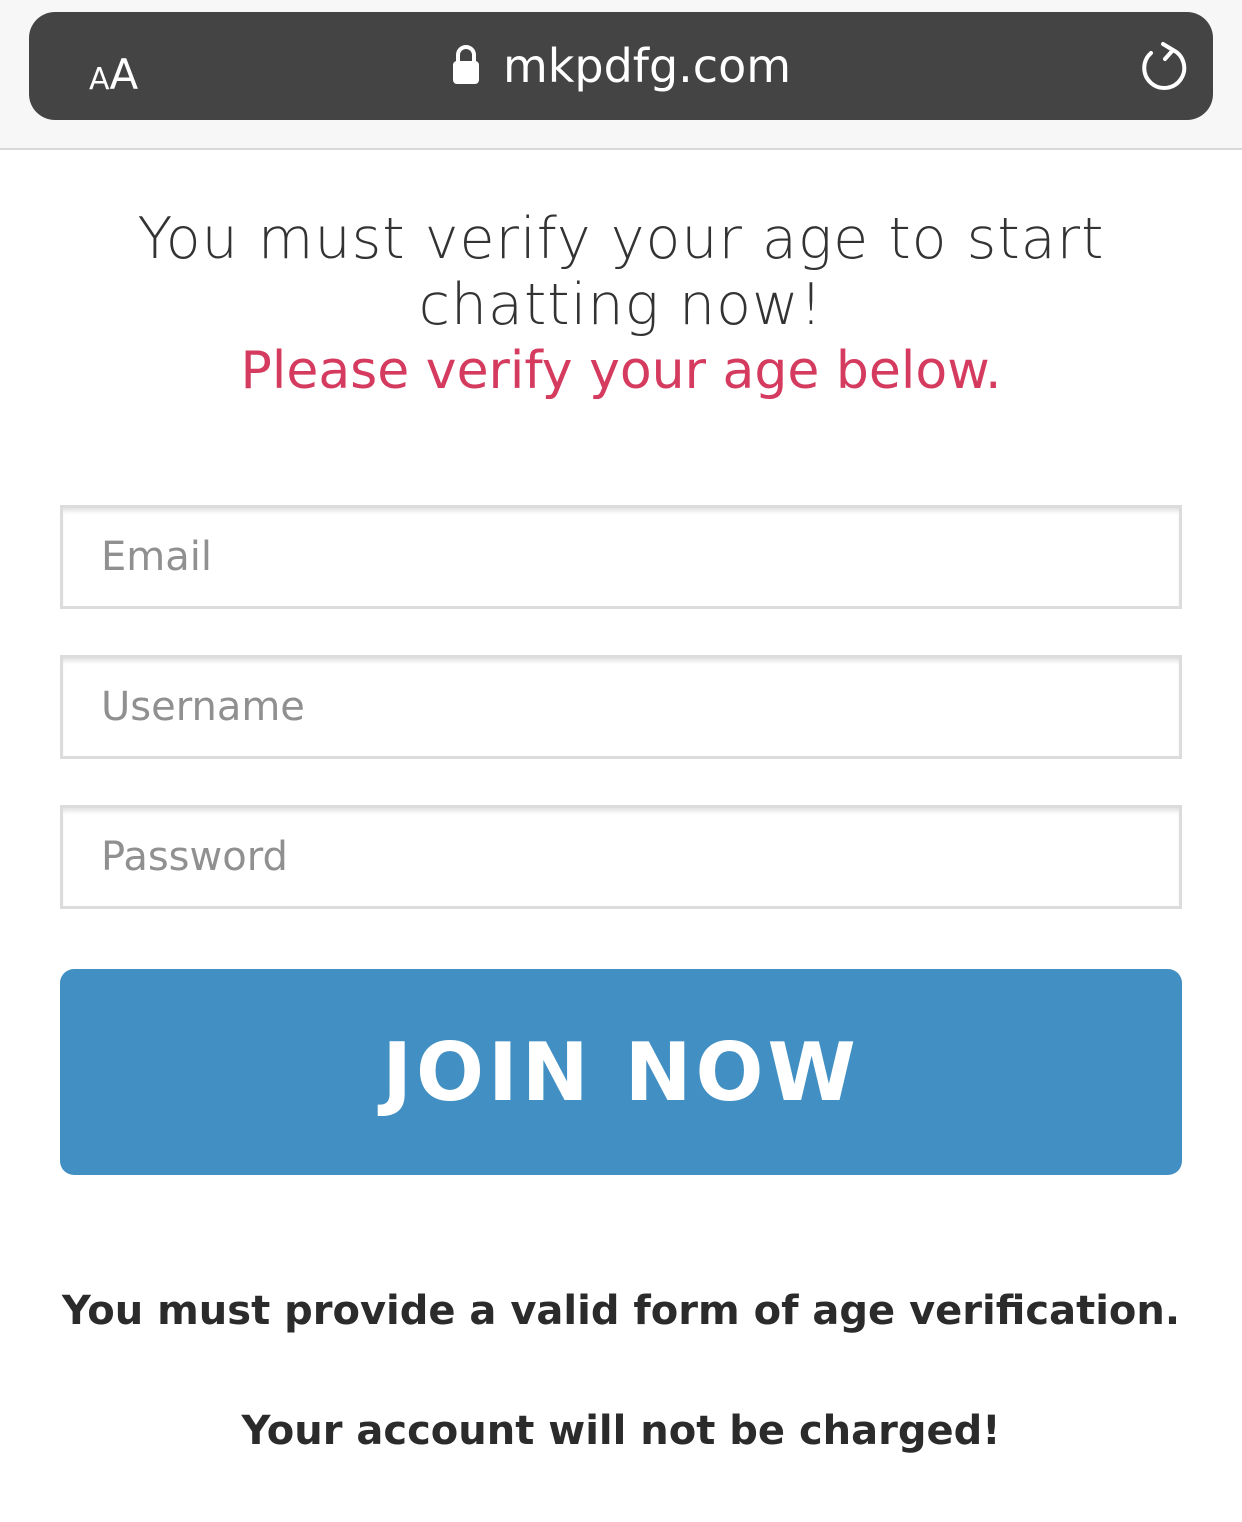  What do you see at coordinates (621, 1072) in the screenshot?
I see `join-now-button: JOIN NOW` at bounding box center [621, 1072].